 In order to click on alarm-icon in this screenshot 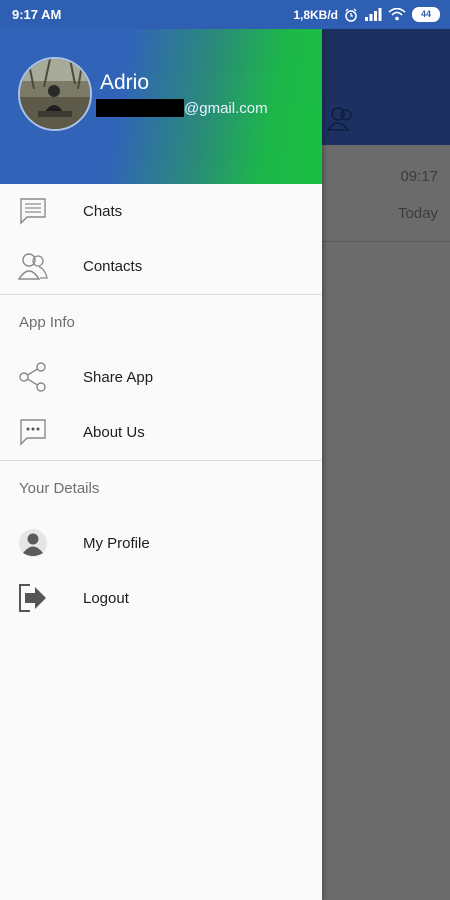, I will do `click(351, 15)`.